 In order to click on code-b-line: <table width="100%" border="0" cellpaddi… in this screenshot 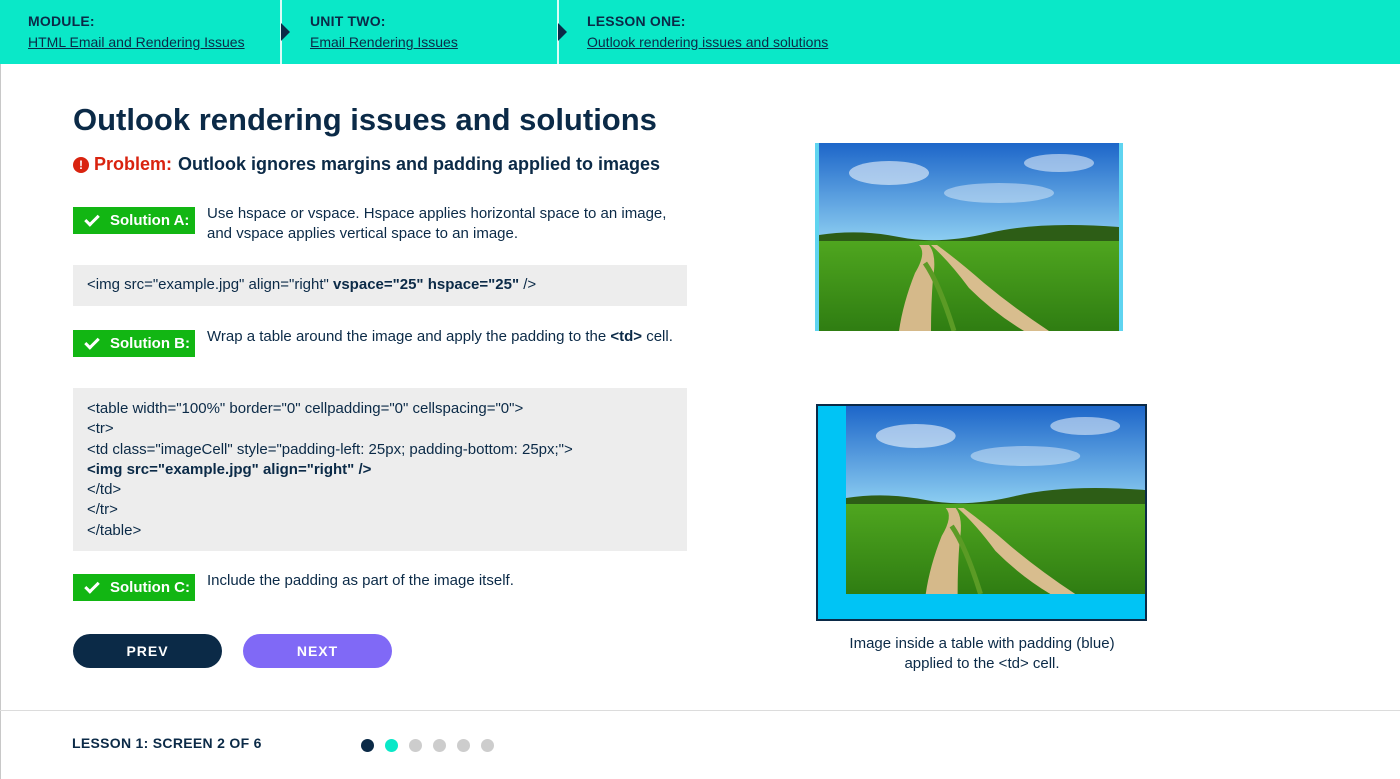, I will do `click(305, 408)`.